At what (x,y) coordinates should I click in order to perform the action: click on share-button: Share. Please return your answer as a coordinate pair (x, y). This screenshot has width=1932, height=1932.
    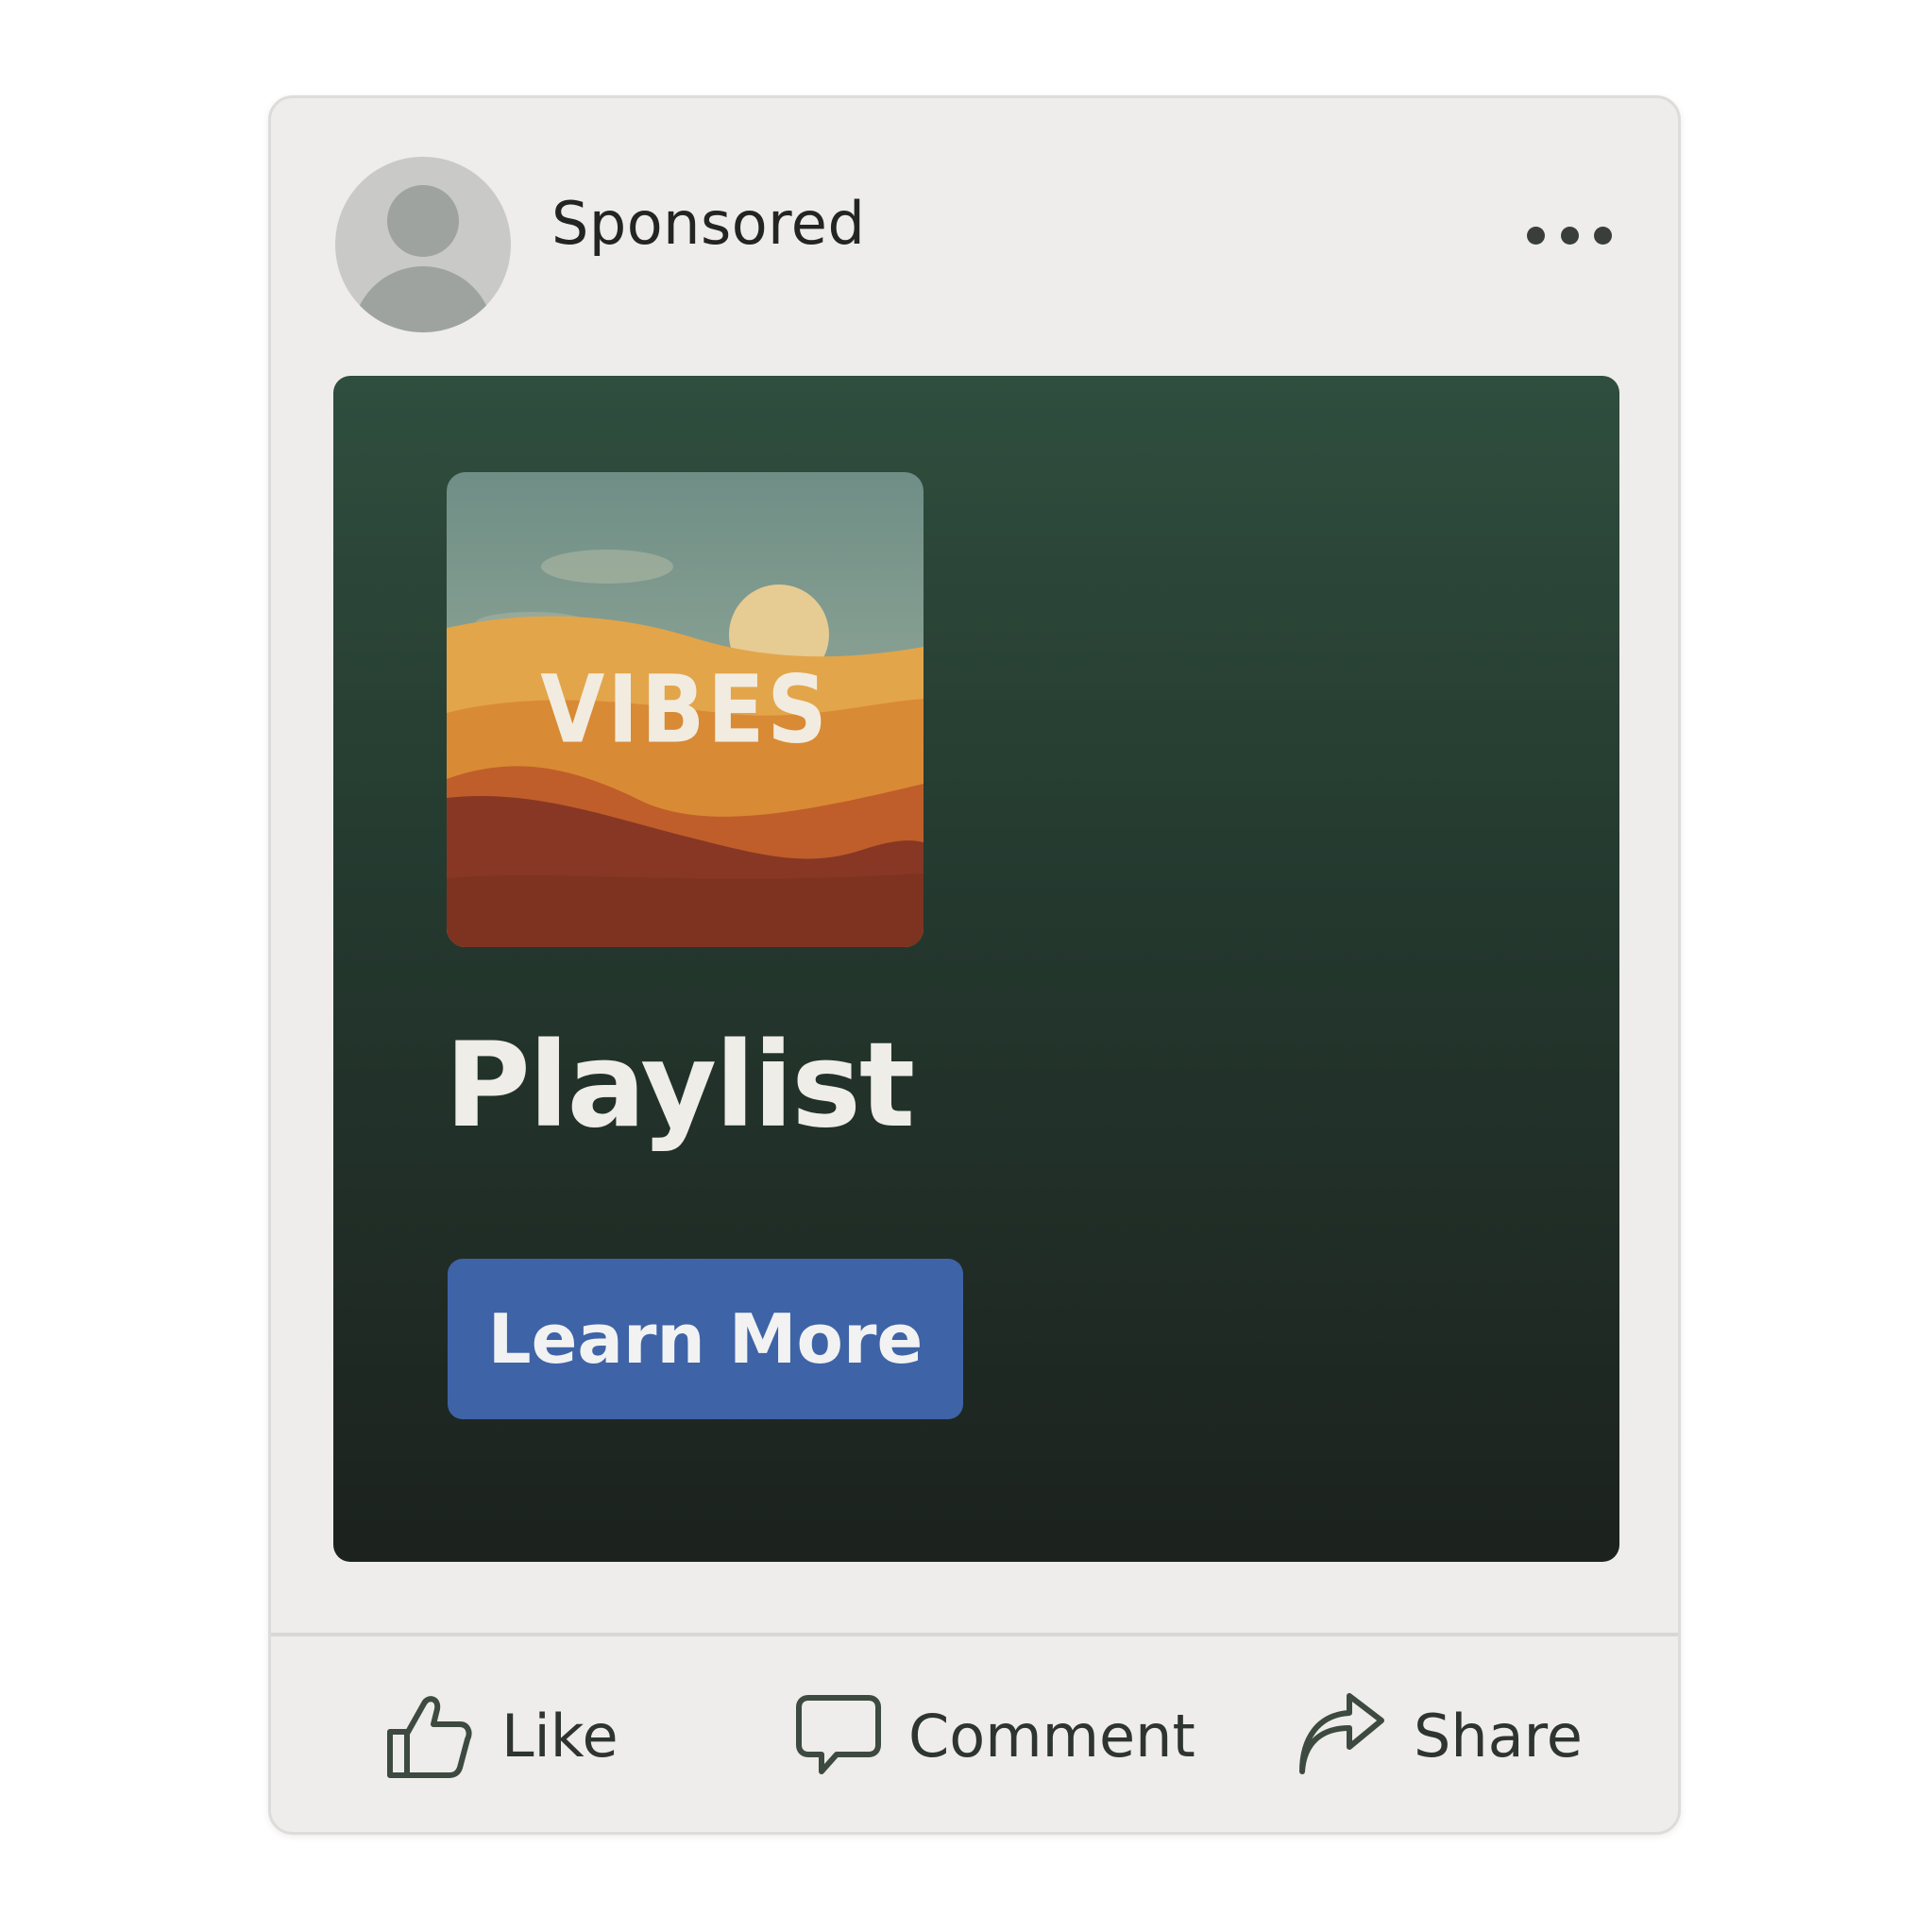
    Looking at the image, I should click on (1439, 1735).